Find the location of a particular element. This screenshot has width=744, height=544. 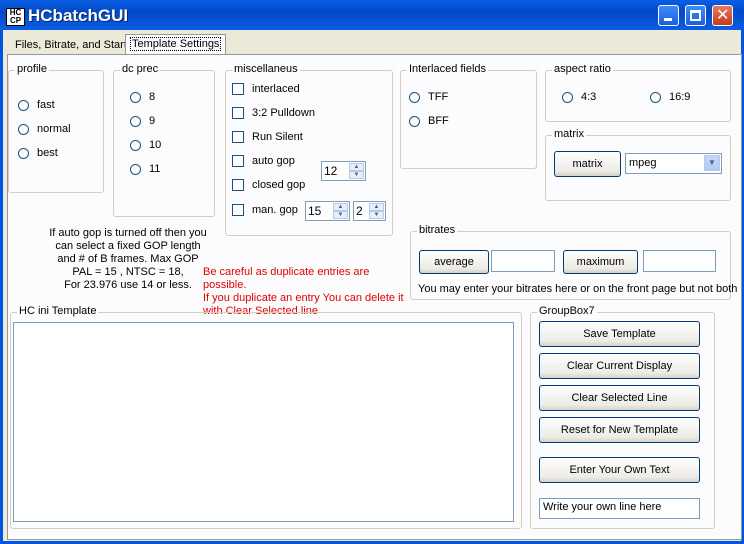

maximize-icon is located at coordinates (695, 15).